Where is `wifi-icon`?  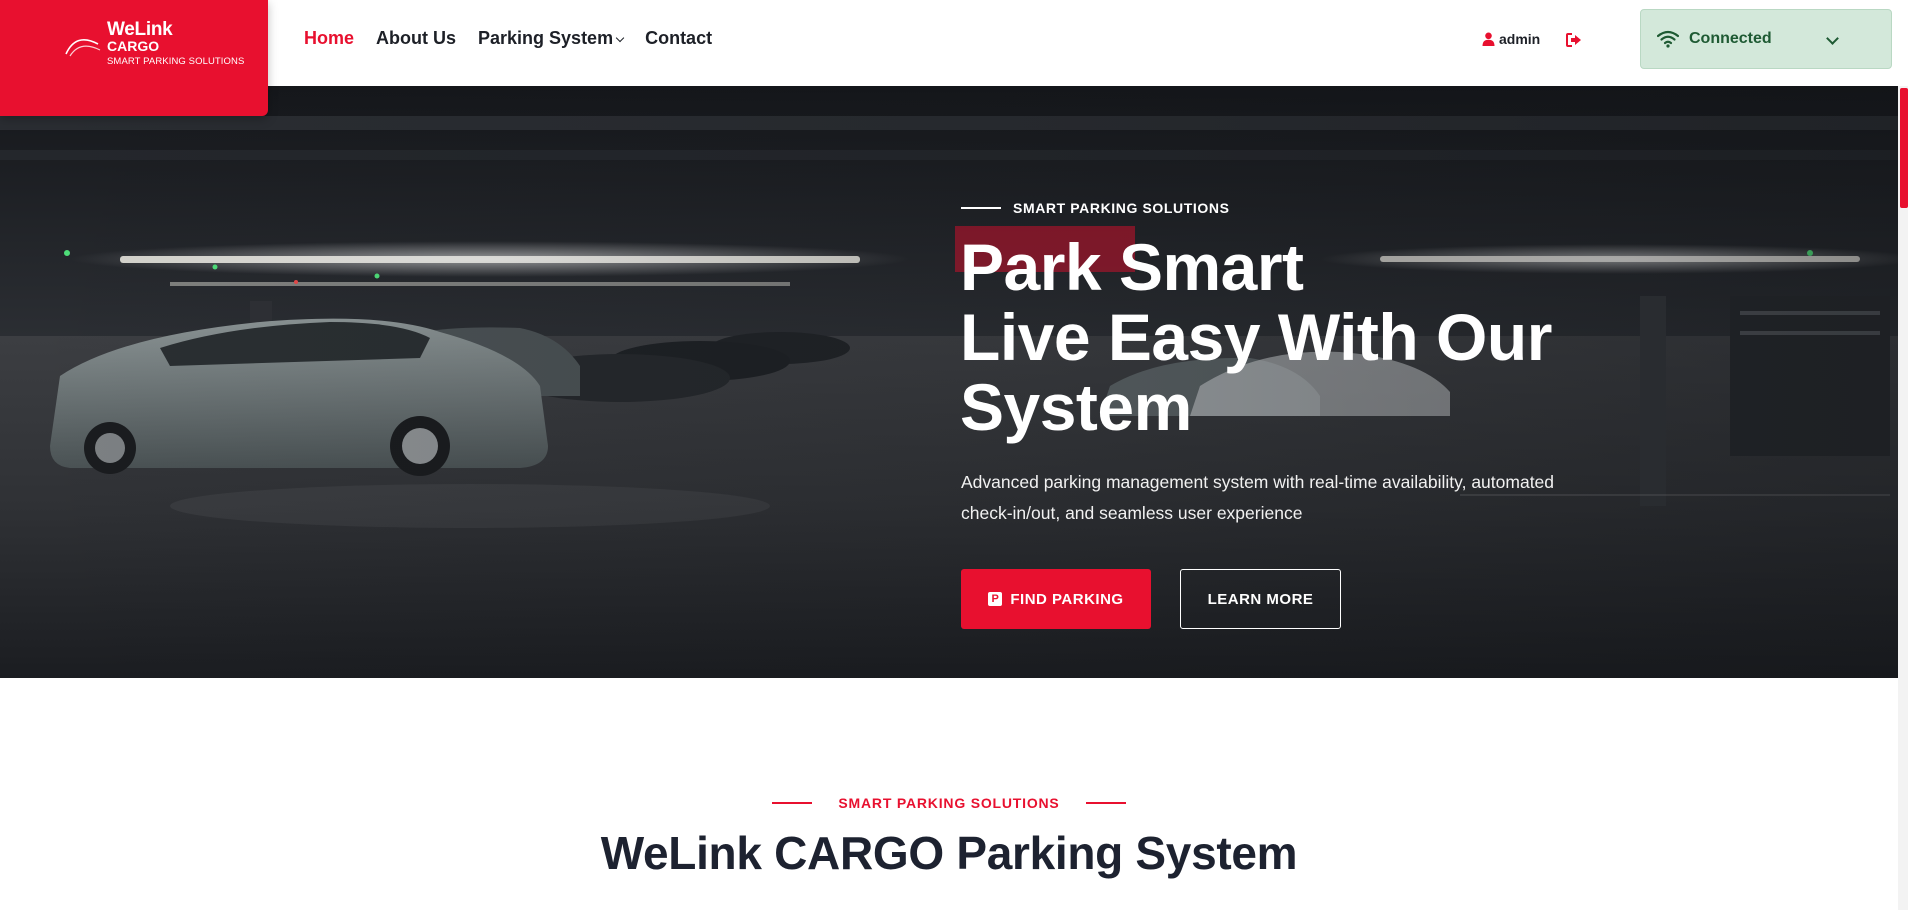
wifi-icon is located at coordinates (1668, 39).